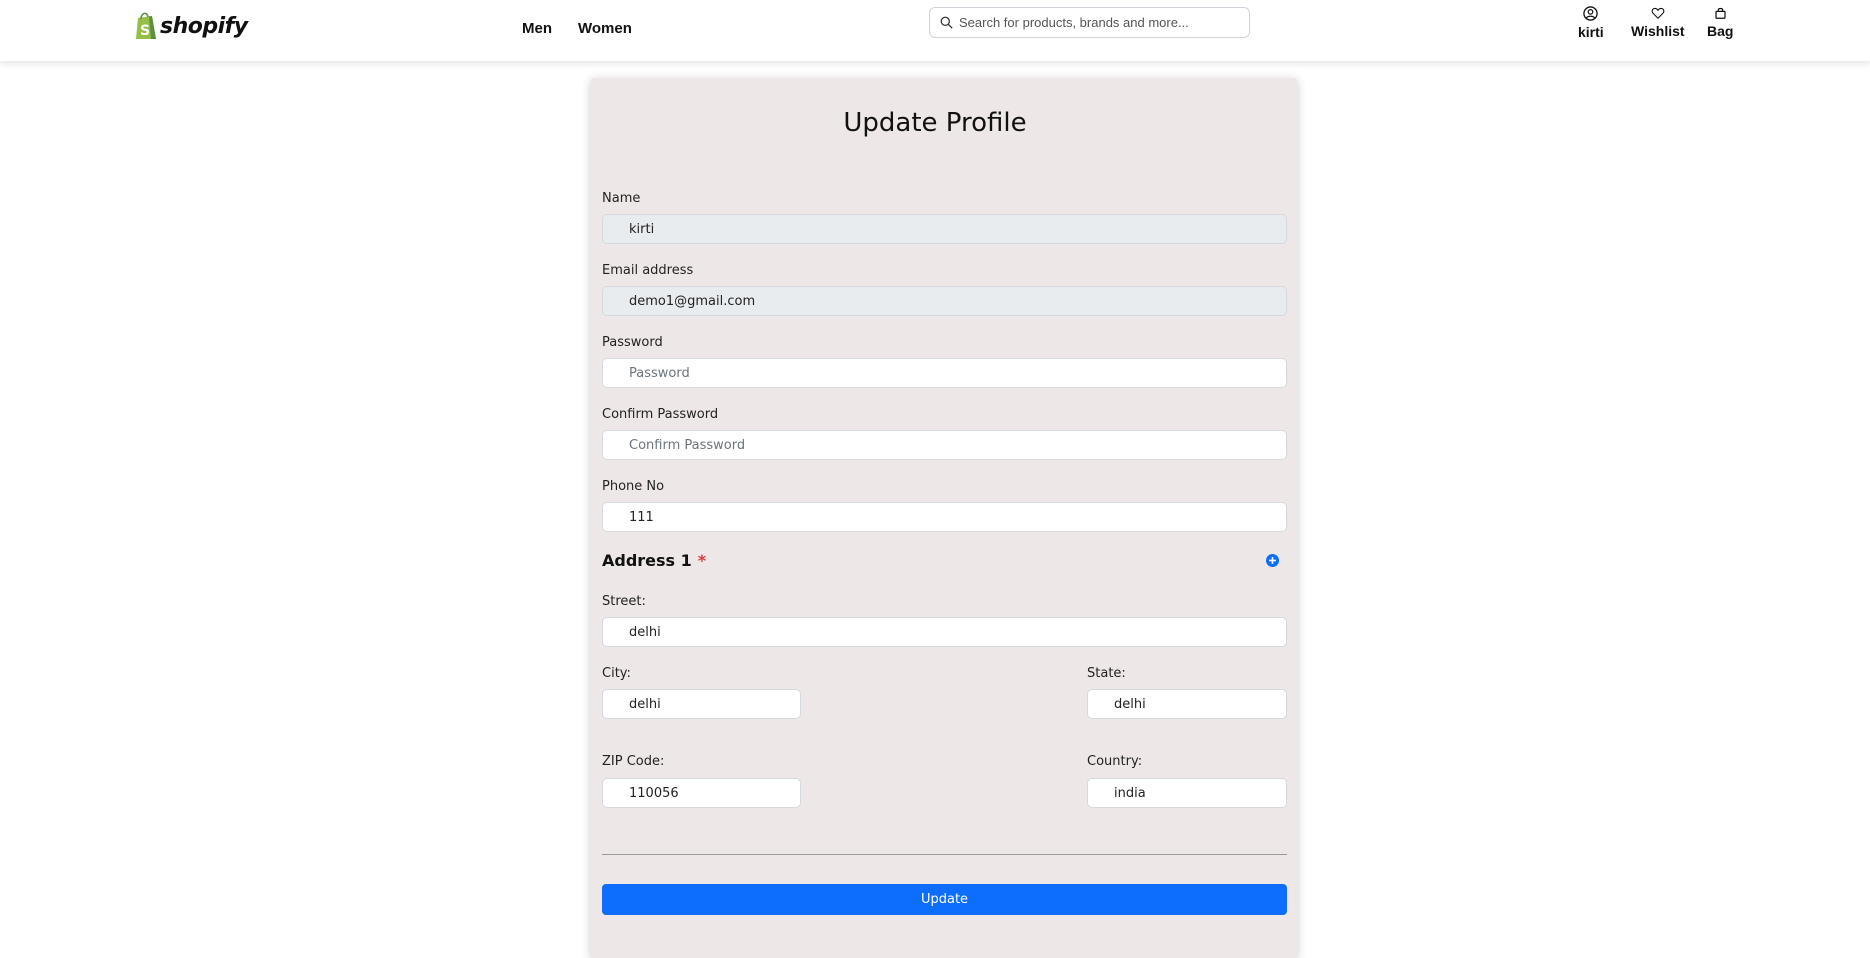  Describe the element at coordinates (1115, 761) in the screenshot. I see `country-label: Country:` at that location.